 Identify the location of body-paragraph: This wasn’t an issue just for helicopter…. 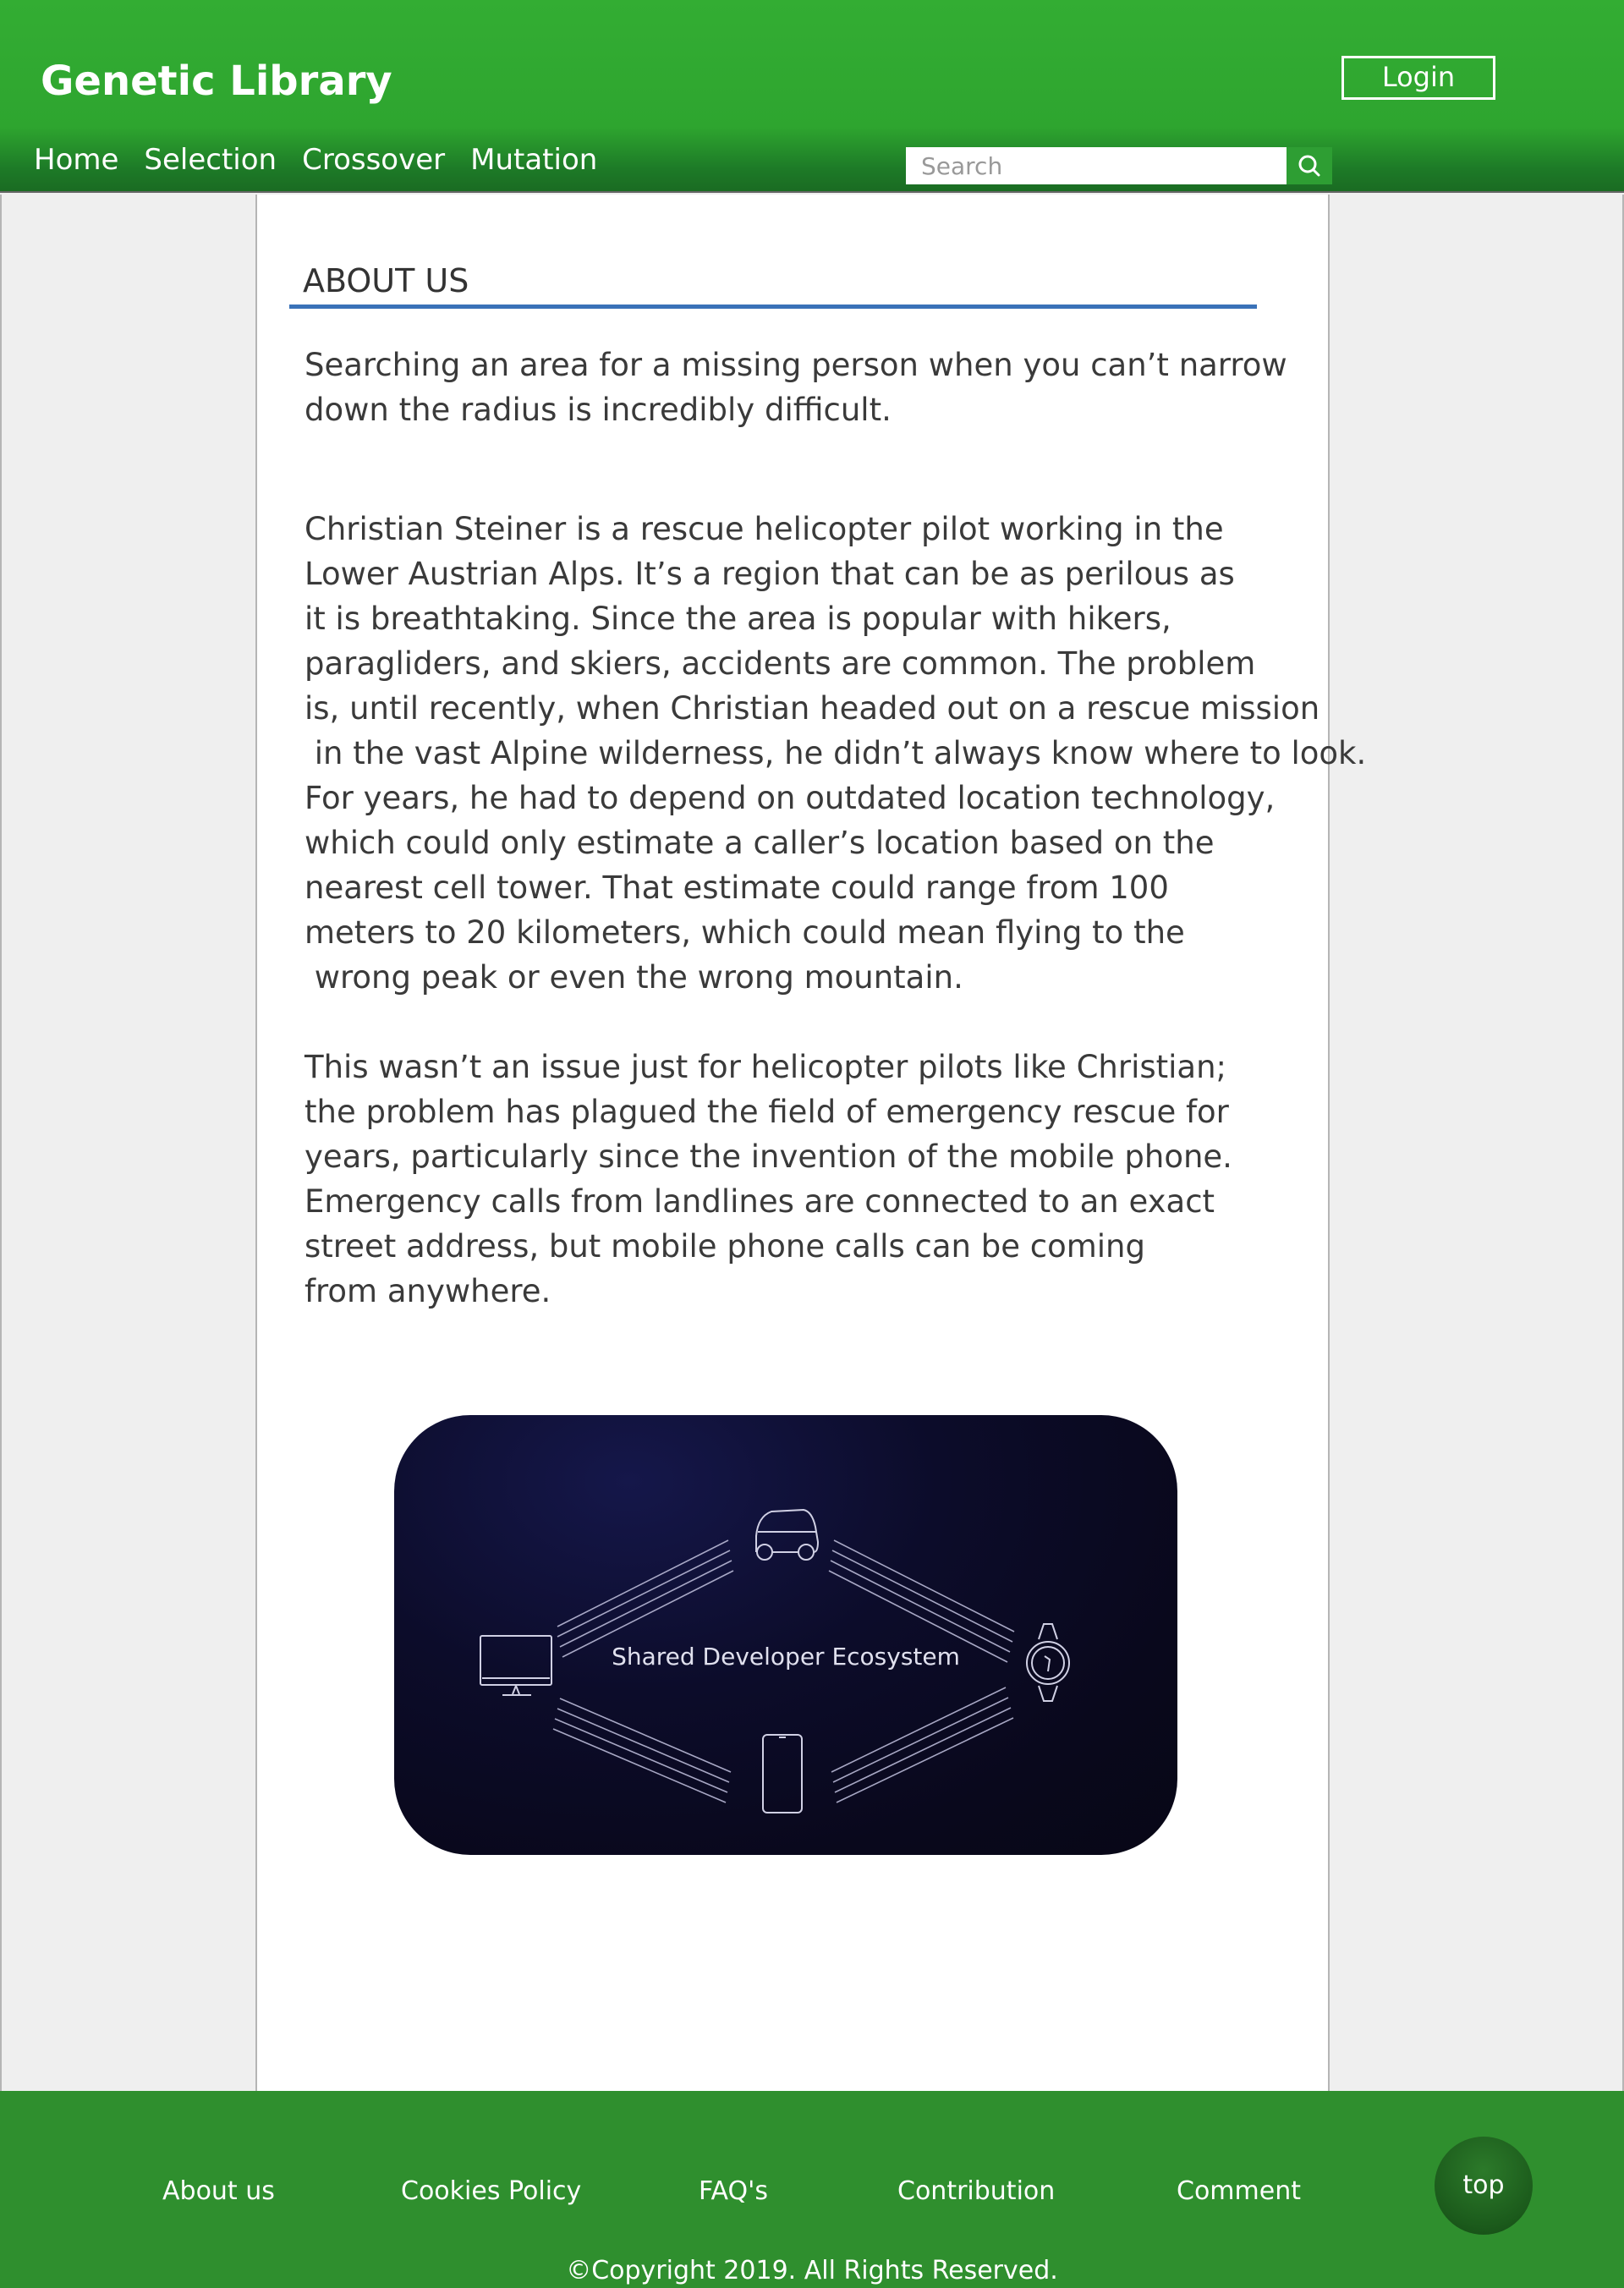
(768, 1179).